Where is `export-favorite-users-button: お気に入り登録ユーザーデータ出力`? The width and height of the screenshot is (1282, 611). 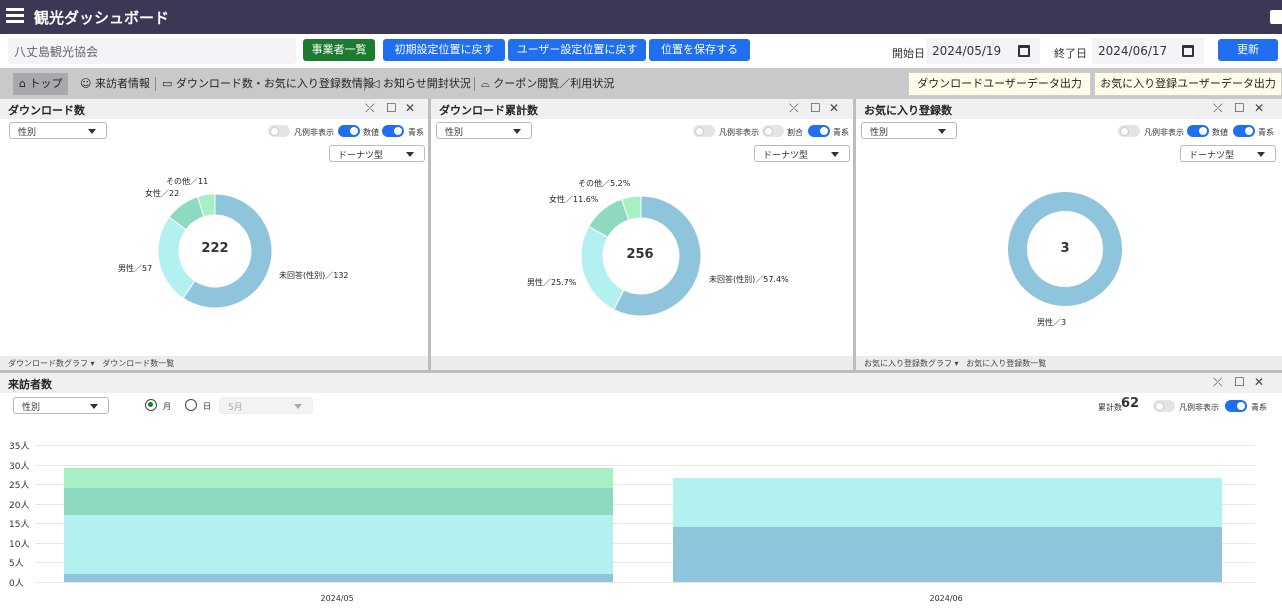
export-favorite-users-button: お気に入り登録ユーザーデータ出力 is located at coordinates (1188, 84).